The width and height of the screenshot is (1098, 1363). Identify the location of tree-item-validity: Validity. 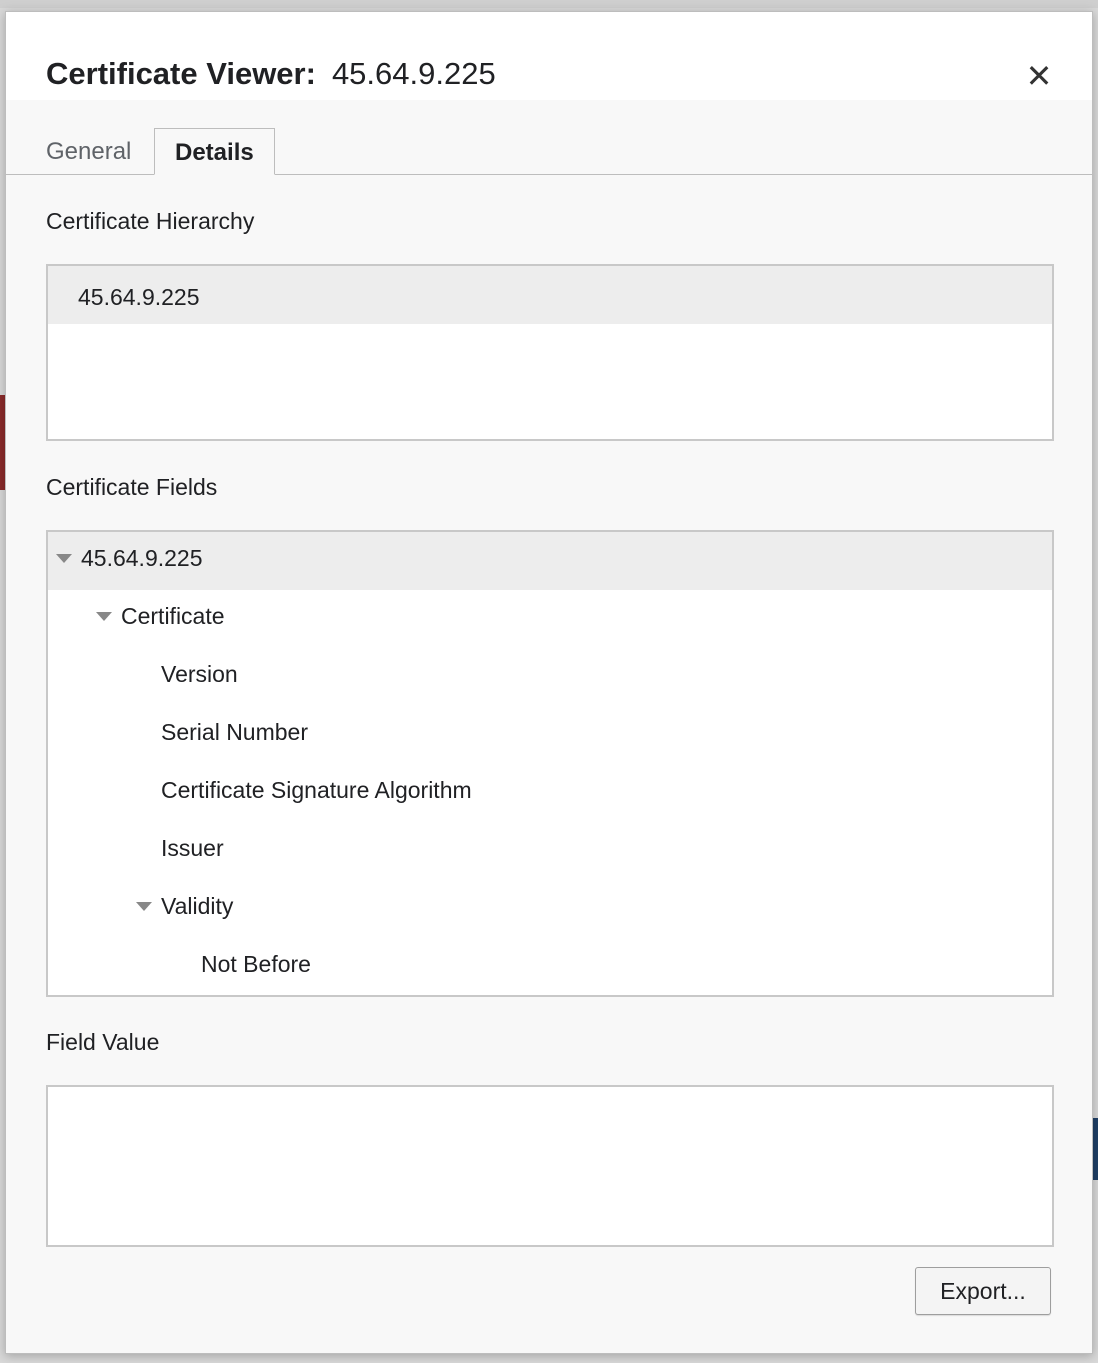
(550, 909).